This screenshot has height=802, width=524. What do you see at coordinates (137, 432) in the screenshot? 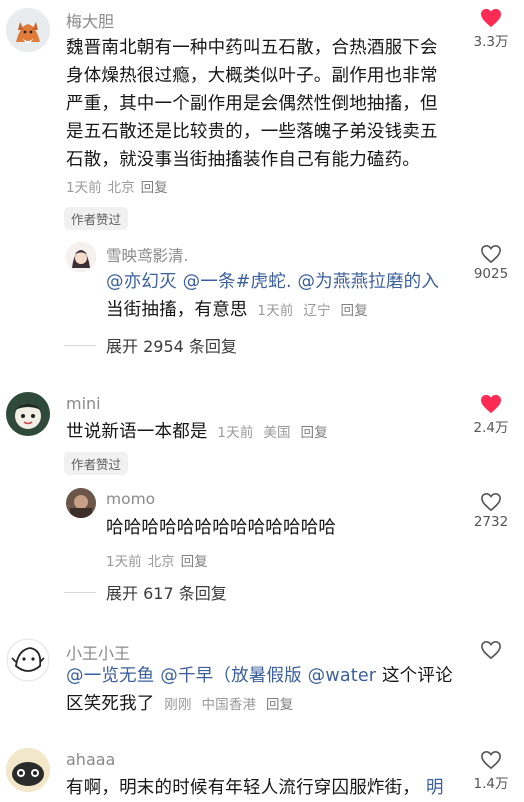
I see `comment-text-content: 世说新语一本都是` at bounding box center [137, 432].